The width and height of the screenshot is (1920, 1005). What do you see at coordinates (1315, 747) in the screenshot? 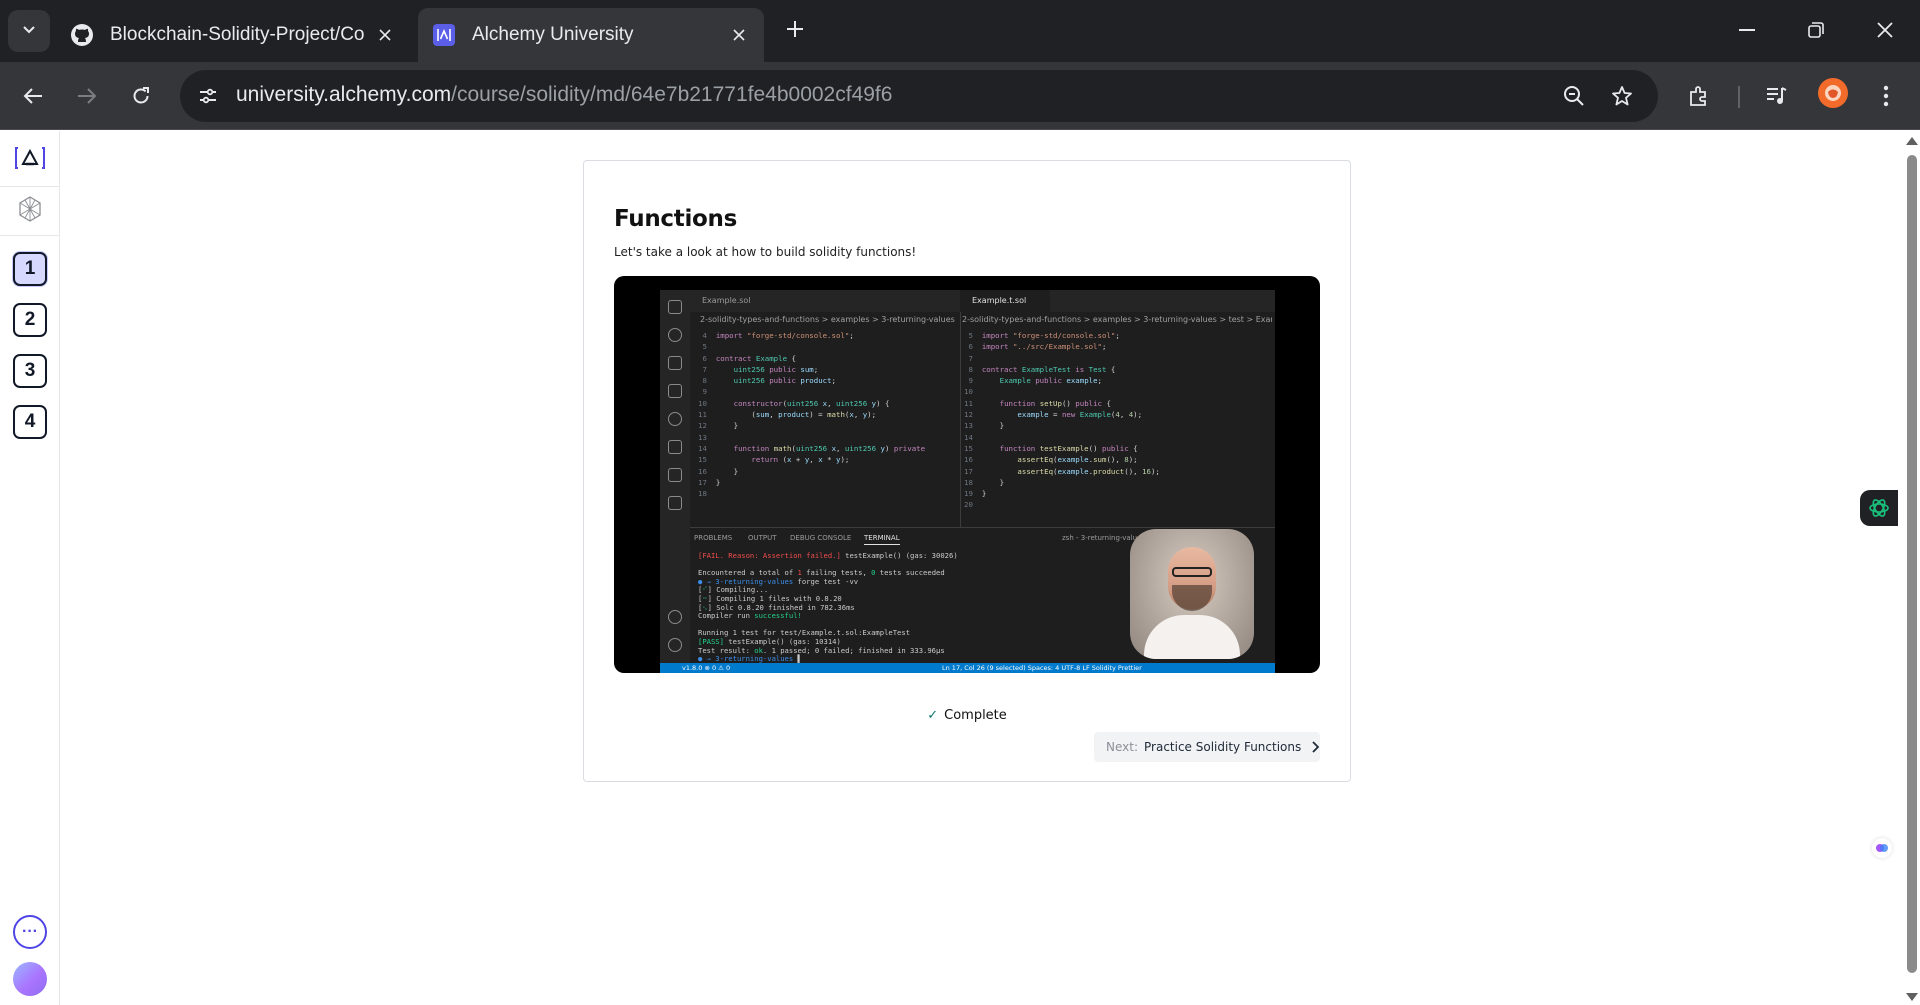
I see `chevron-right-icon` at bounding box center [1315, 747].